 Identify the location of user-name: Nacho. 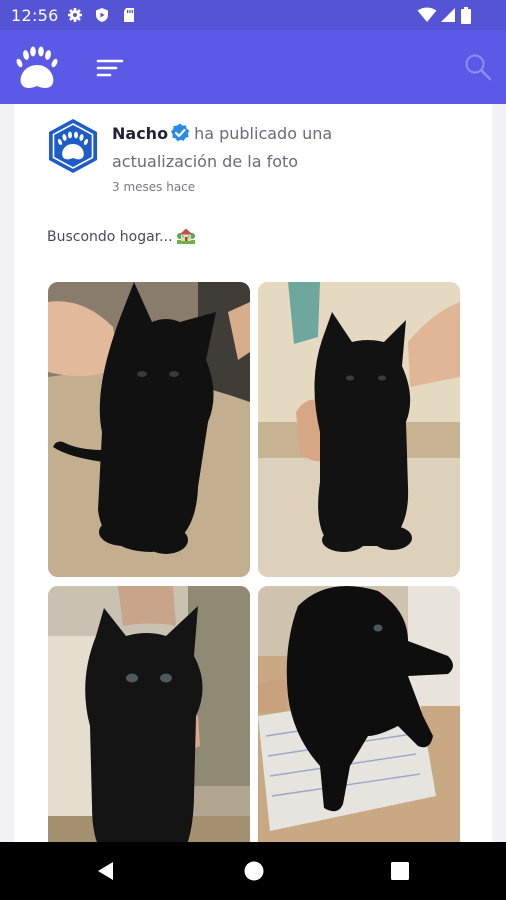
(140, 133).